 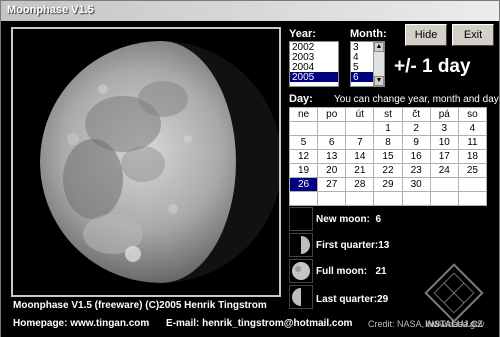 I want to click on scroll-up-icon: ▲, so click(x=379, y=47).